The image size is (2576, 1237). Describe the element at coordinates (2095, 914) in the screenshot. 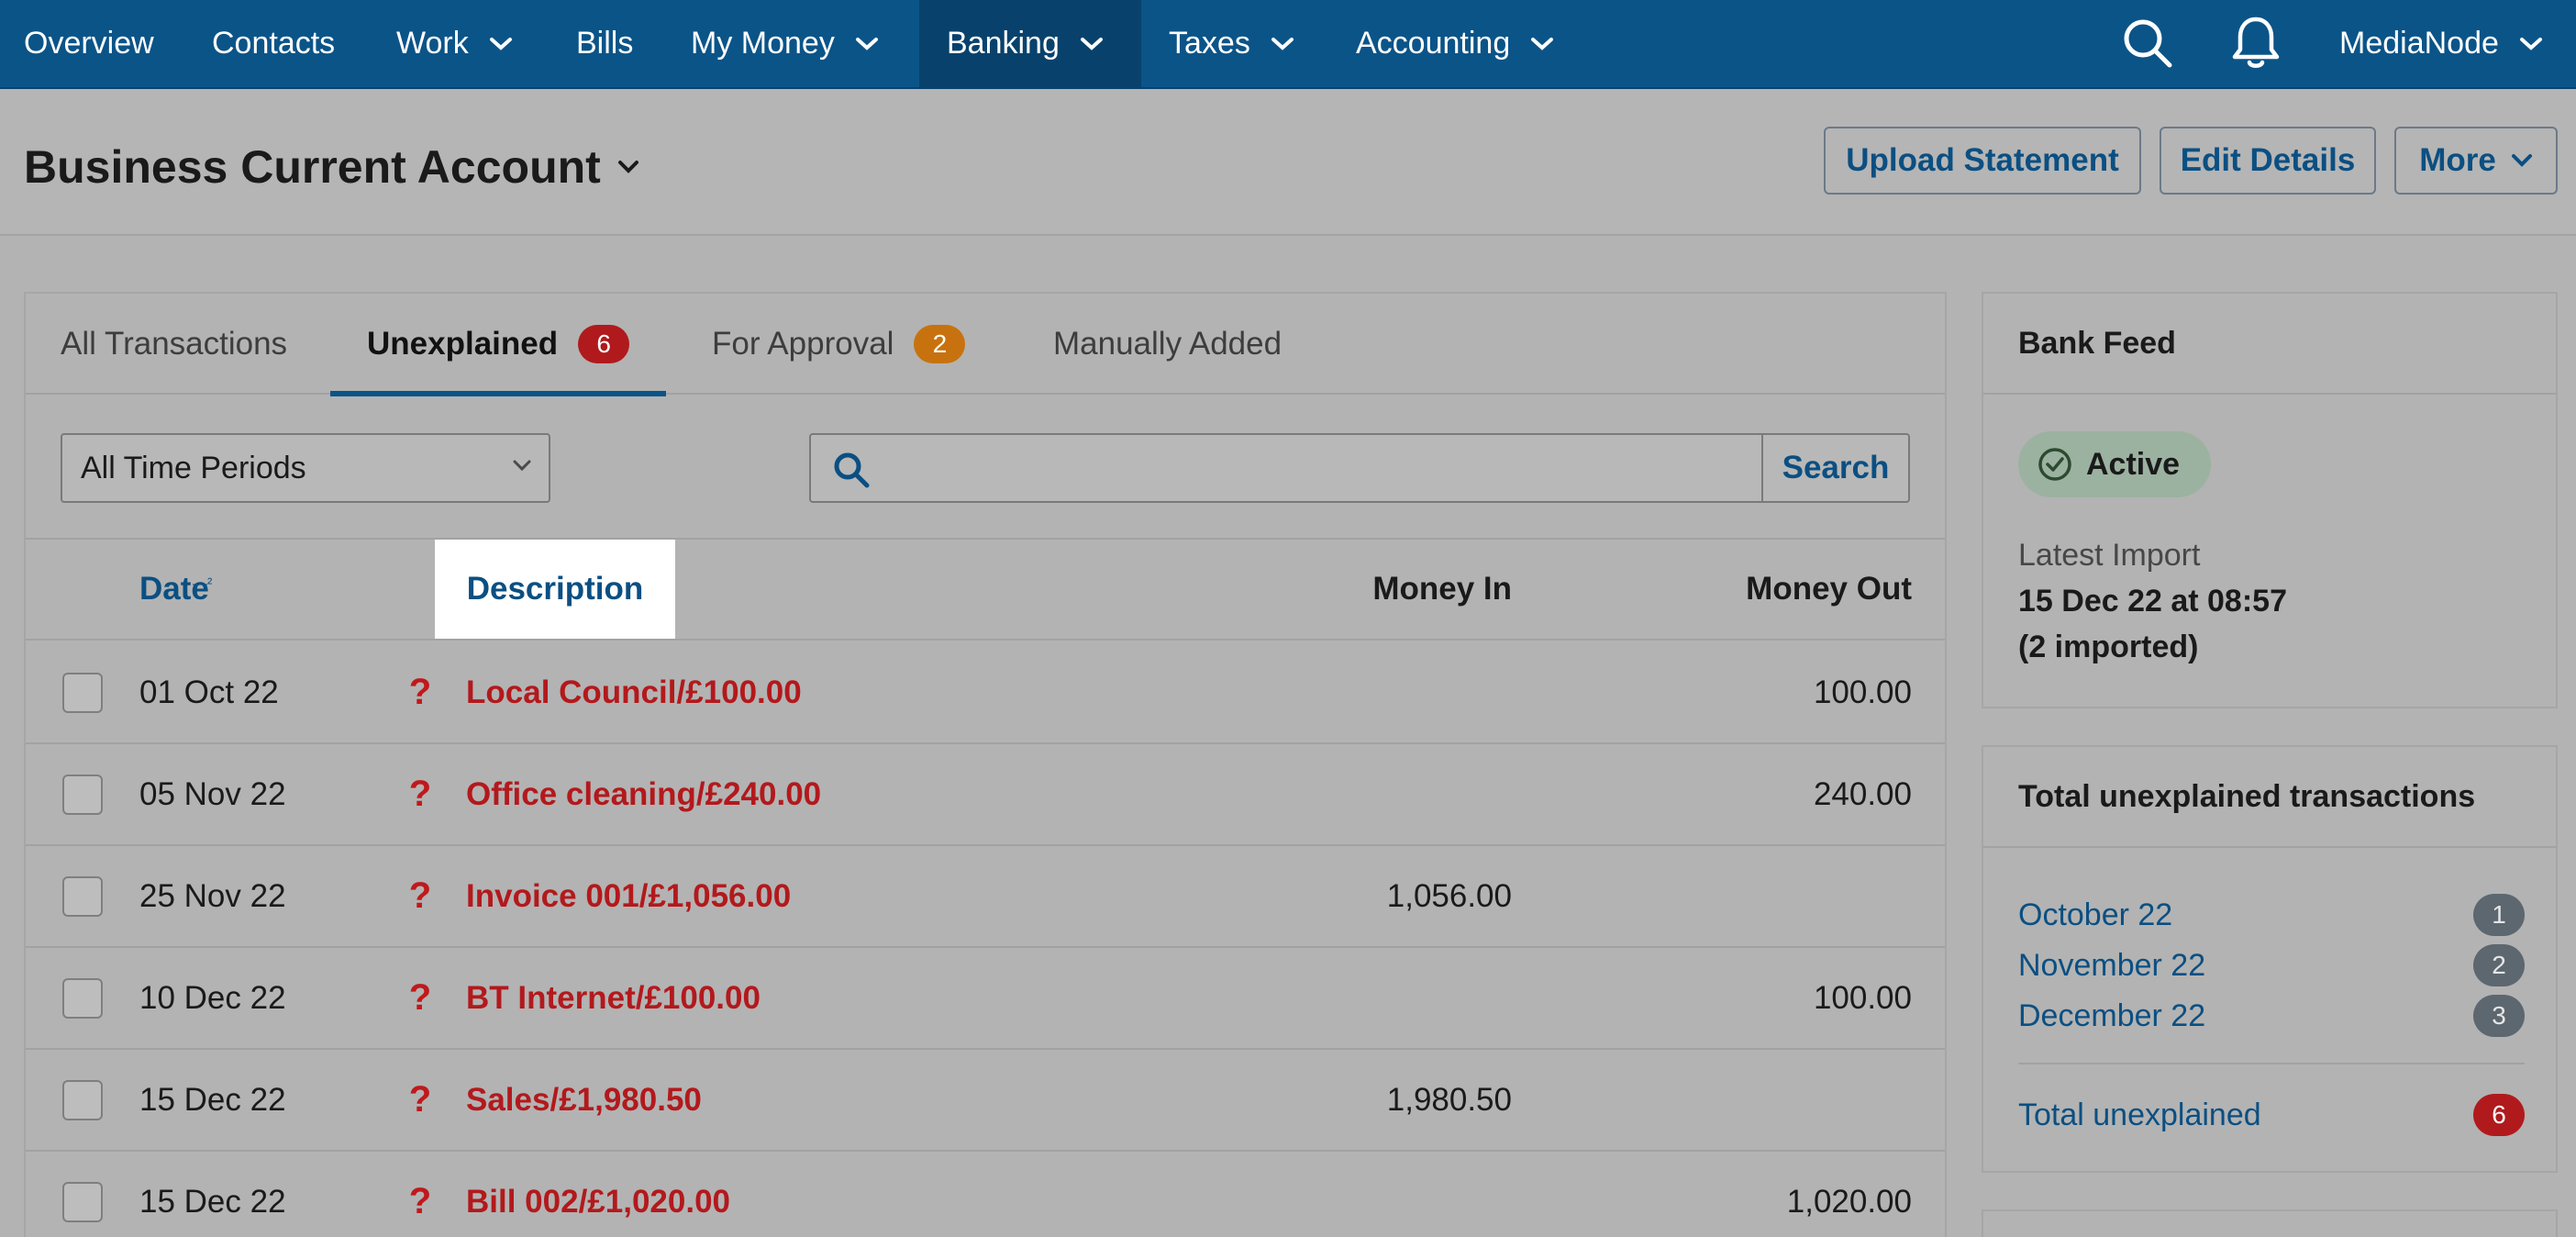

I see `month-label: October 22` at that location.